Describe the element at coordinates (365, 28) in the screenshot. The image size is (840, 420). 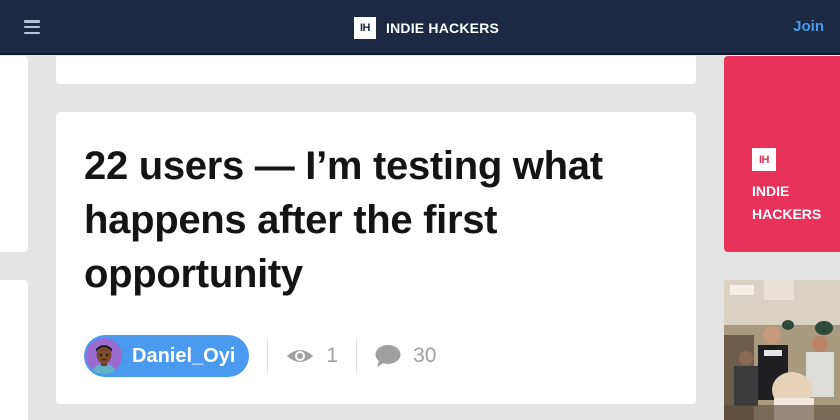
I see `brand-logo: IH` at that location.